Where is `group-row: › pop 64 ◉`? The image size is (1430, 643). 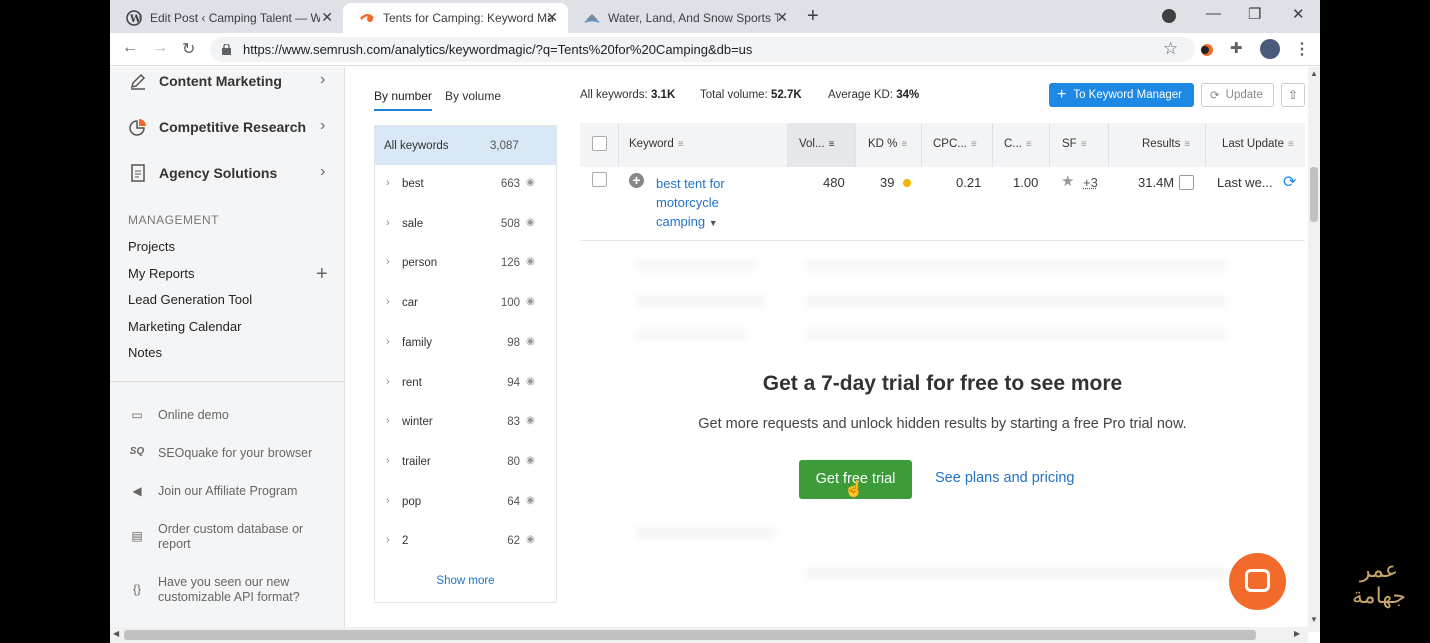 group-row: › pop 64 ◉ is located at coordinates (465, 503).